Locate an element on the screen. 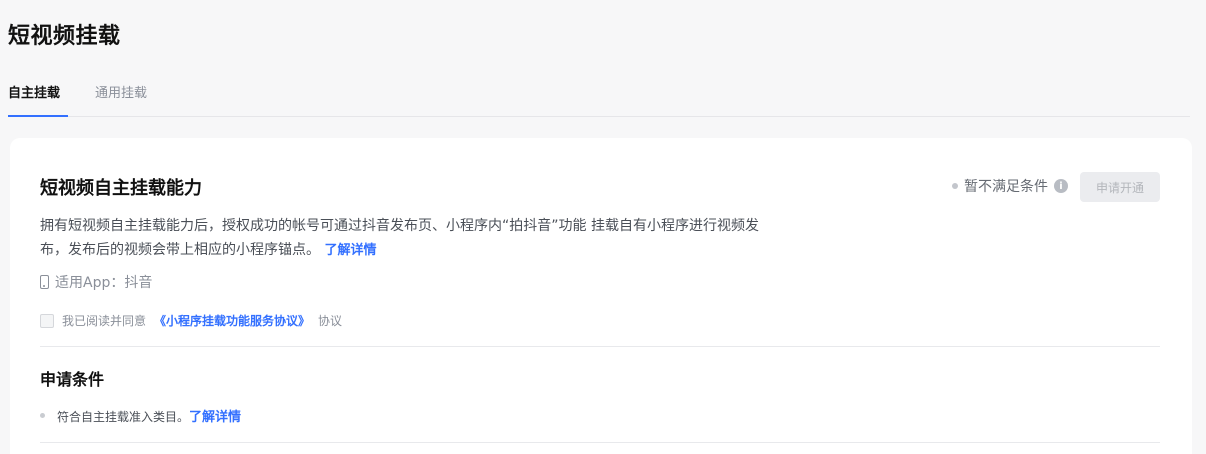 The width and height of the screenshot is (1206, 454). status-dot-icon is located at coordinates (955, 186).